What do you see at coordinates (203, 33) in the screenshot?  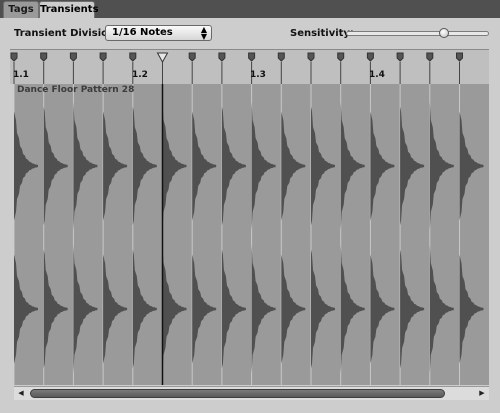 I see `select-arrows-icon: ▲ ▼` at bounding box center [203, 33].